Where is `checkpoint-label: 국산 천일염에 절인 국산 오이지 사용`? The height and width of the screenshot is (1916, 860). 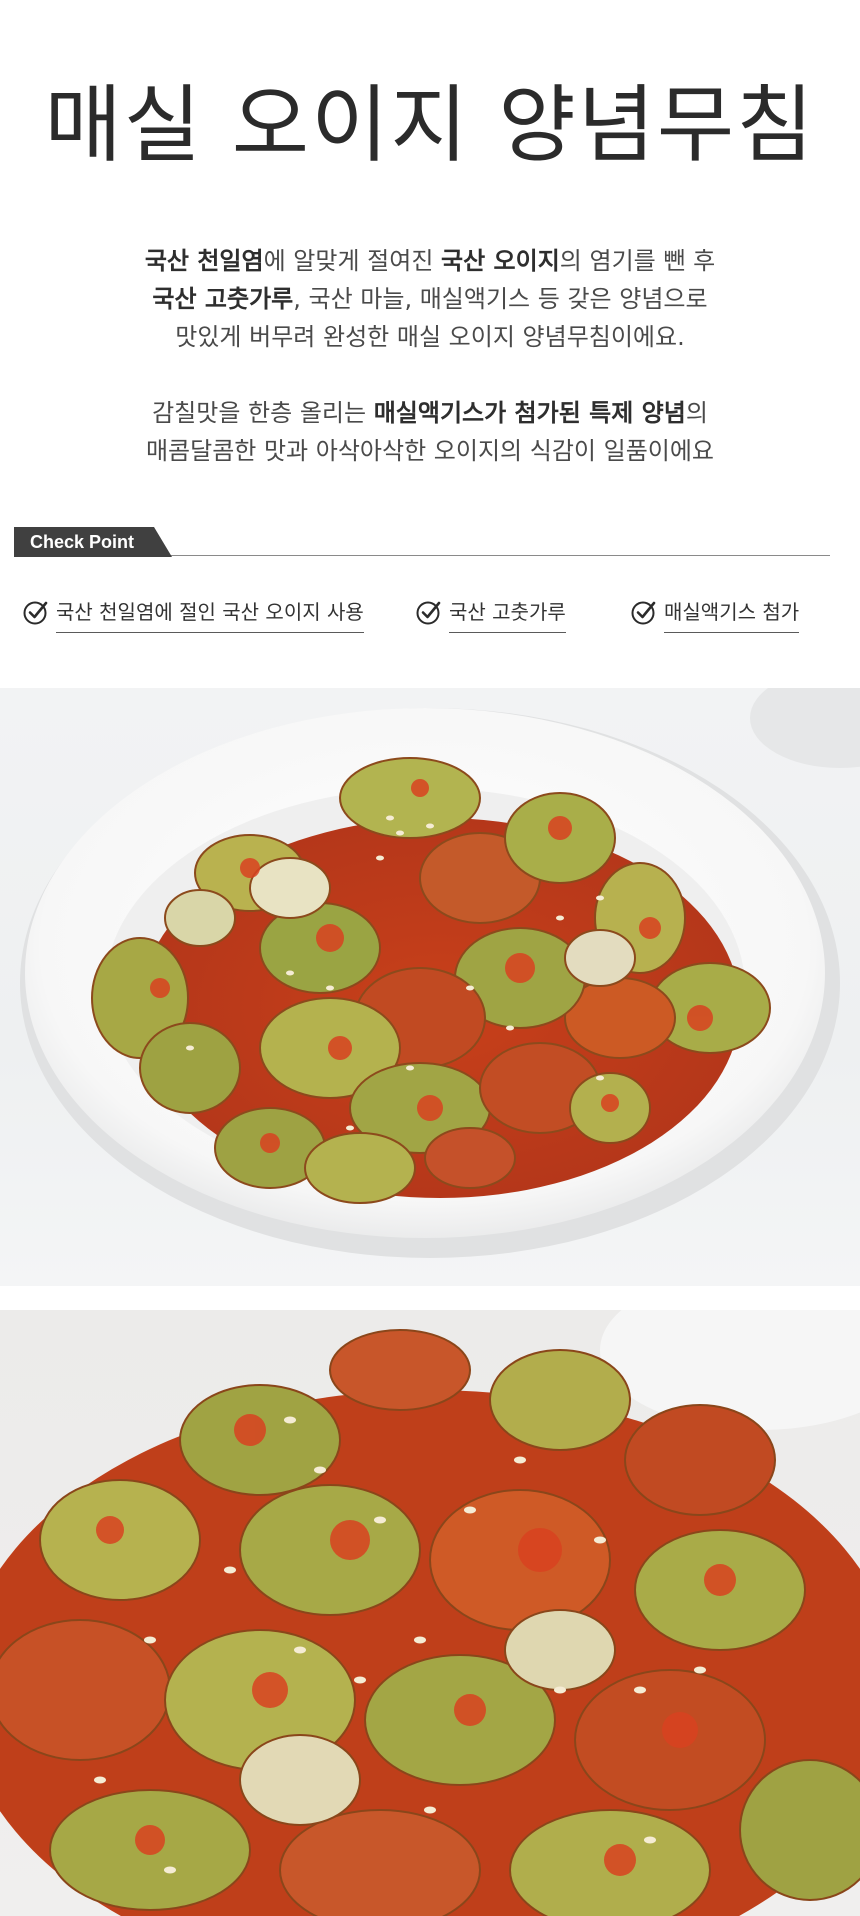 checkpoint-label: 국산 천일염에 절인 국산 오이지 사용 is located at coordinates (210, 615).